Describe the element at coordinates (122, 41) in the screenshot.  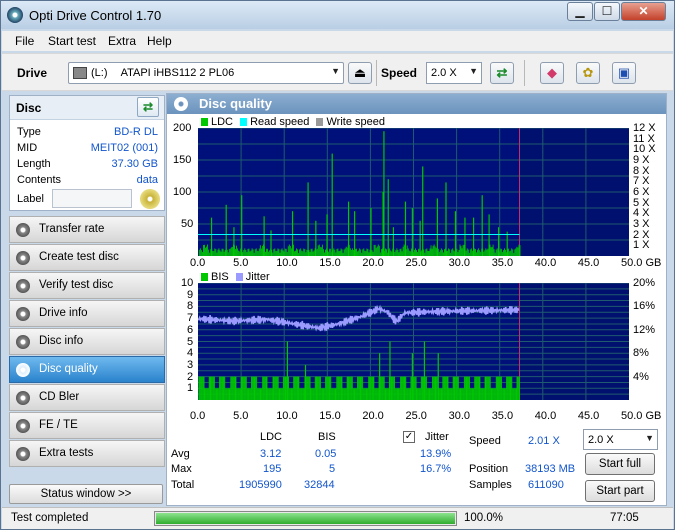
I see `menu-extra: Extra` at that location.